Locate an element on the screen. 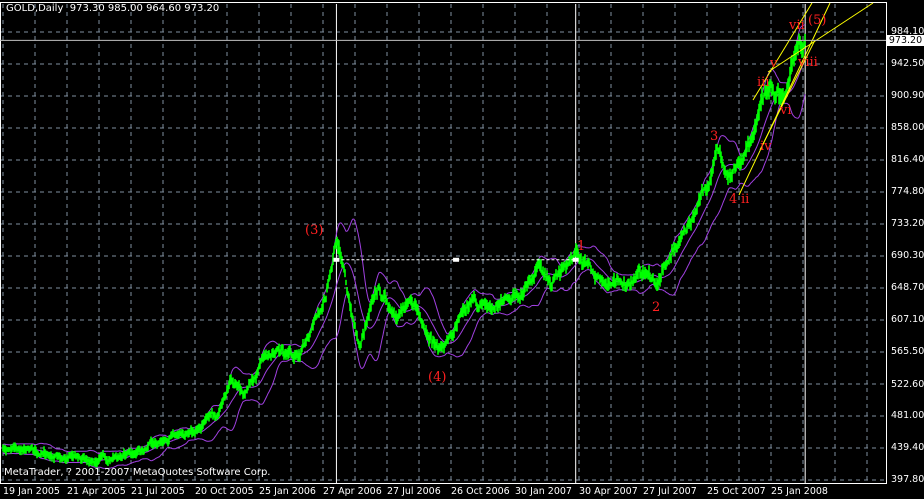 This screenshot has width=924, height=499. wave-label: 1 is located at coordinates (581, 246).